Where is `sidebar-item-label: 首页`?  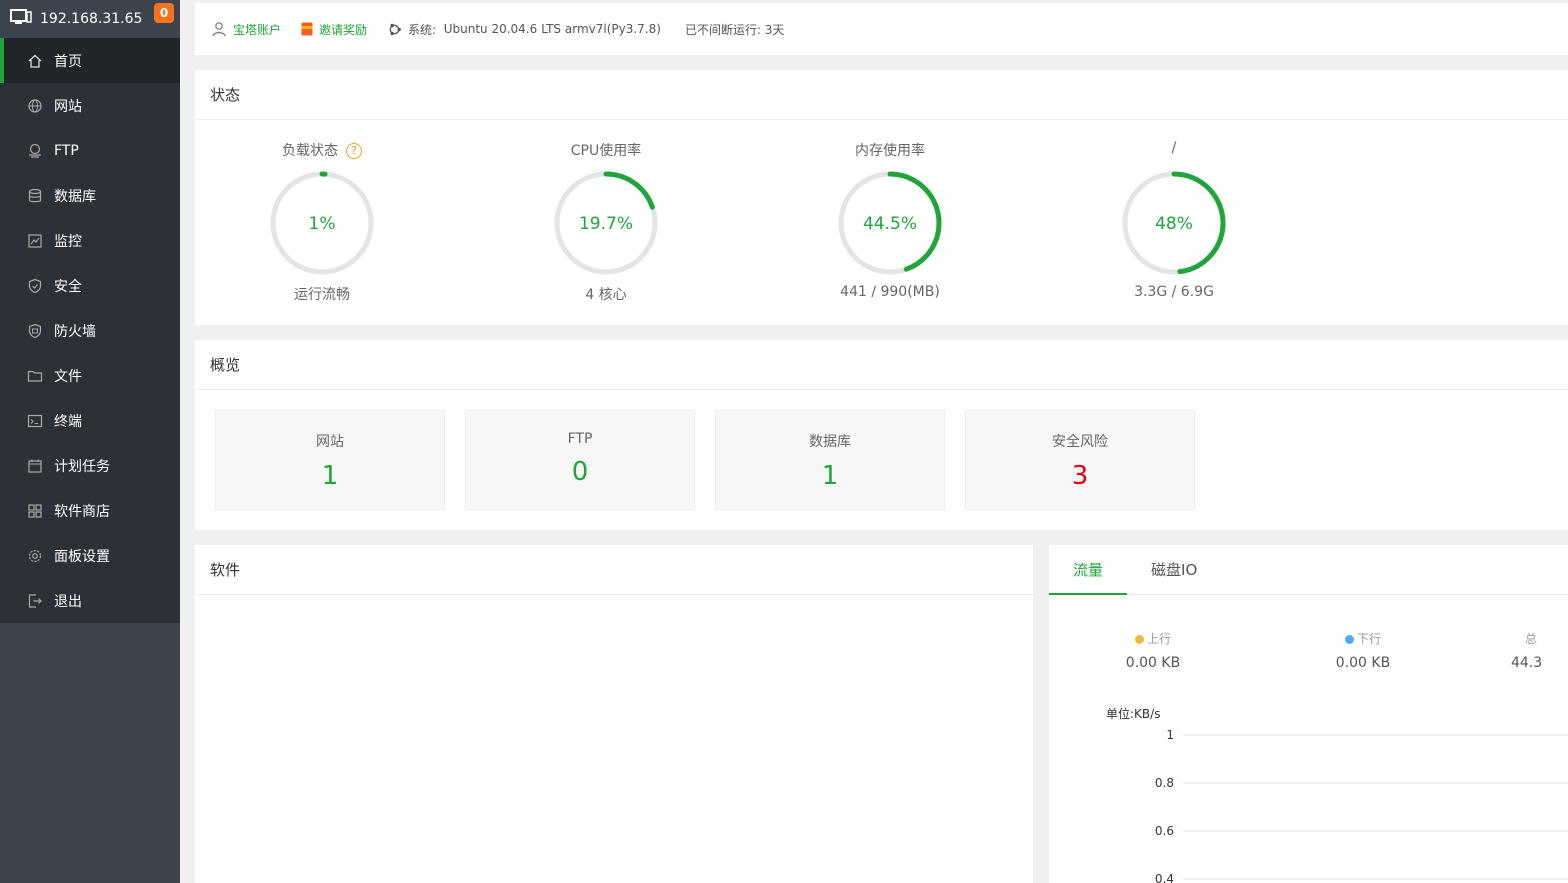
sidebar-item-label: 首页 is located at coordinates (68, 61).